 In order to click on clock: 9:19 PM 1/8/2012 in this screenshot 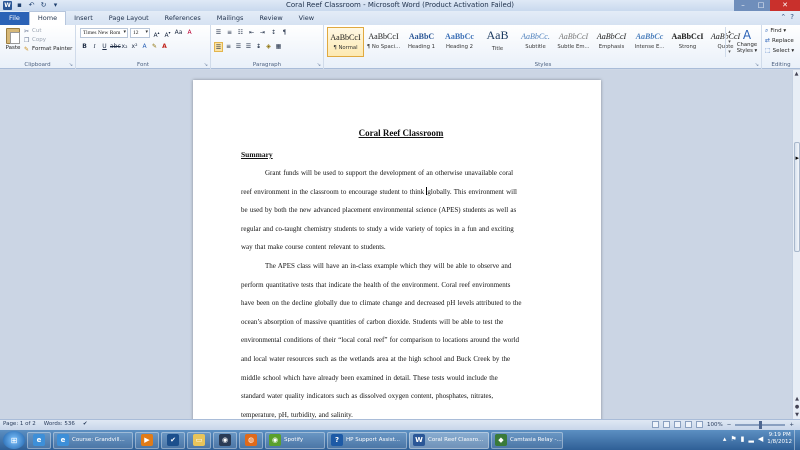, I will do `click(779, 439)`.